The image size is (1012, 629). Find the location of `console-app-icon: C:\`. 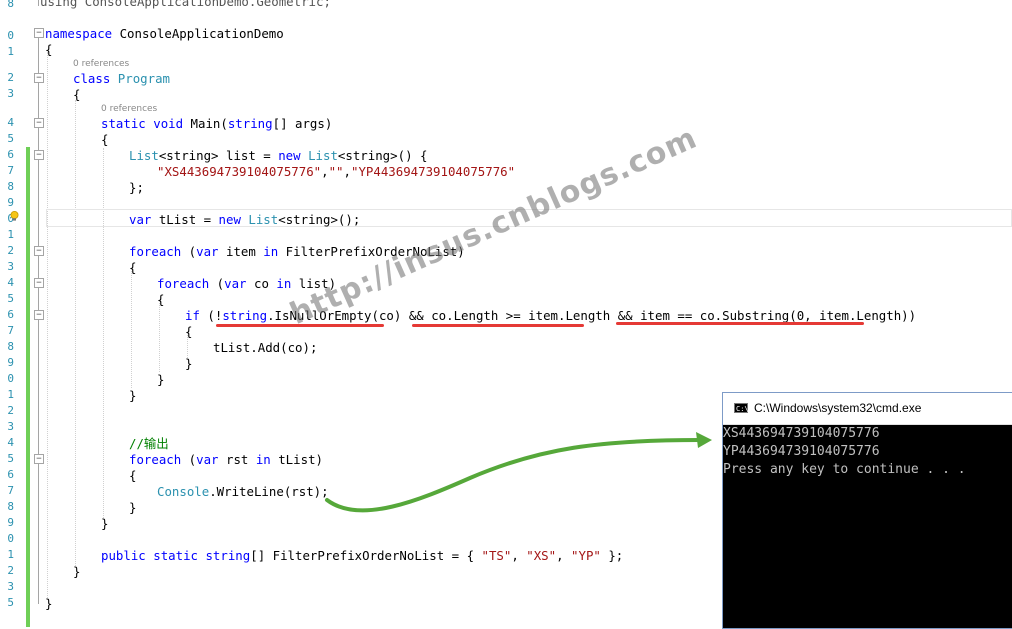

console-app-icon: C:\ is located at coordinates (741, 408).